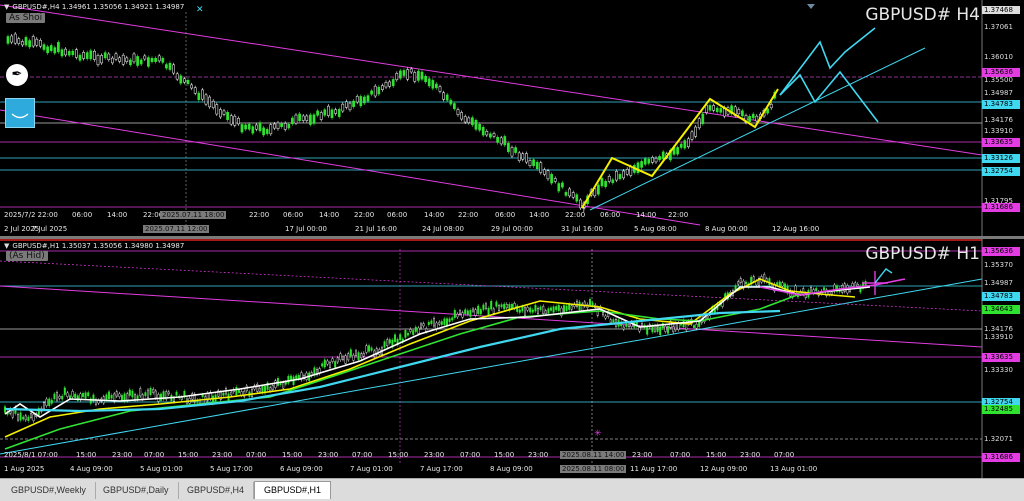  Describe the element at coordinates (91, 469) in the screenshot. I see `time-label: 4 Aug 09:00` at that location.